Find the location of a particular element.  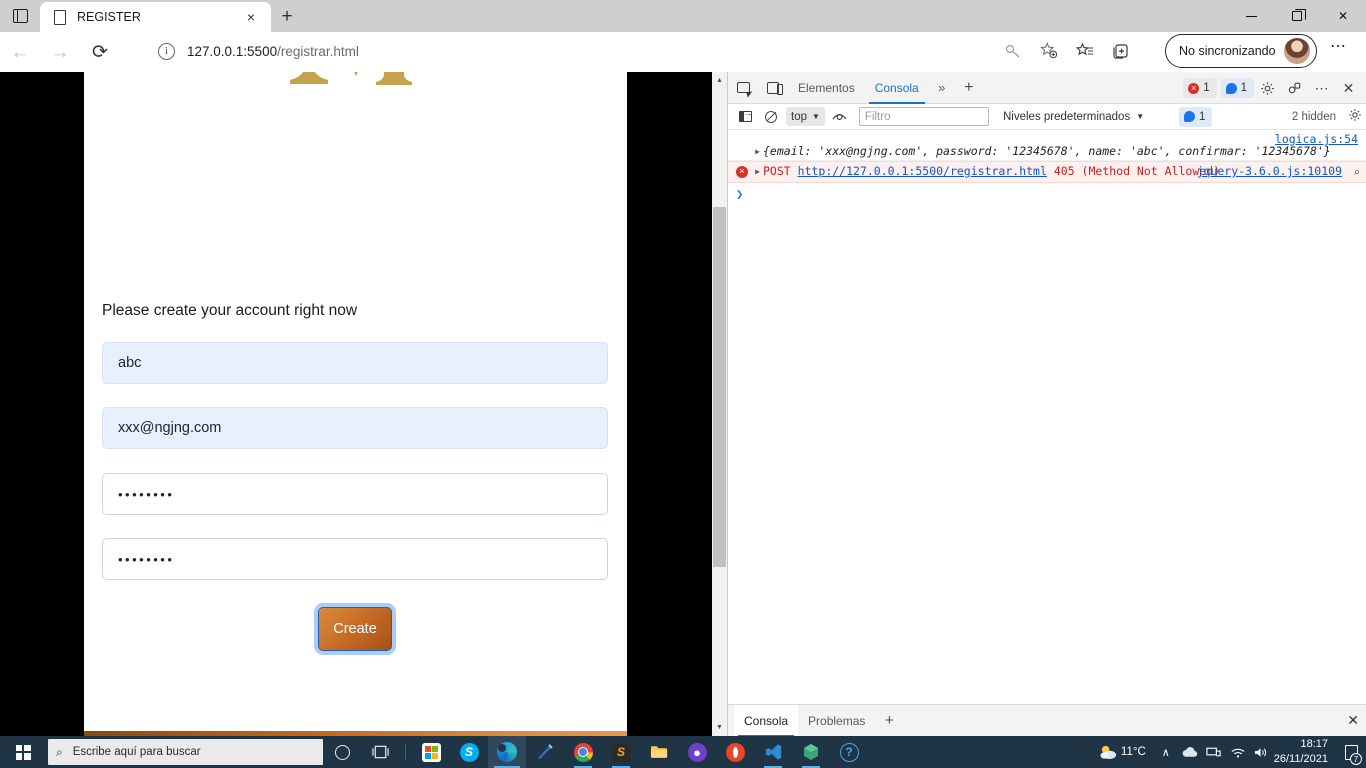

star-plus-glyph is located at coordinates (1049, 50).